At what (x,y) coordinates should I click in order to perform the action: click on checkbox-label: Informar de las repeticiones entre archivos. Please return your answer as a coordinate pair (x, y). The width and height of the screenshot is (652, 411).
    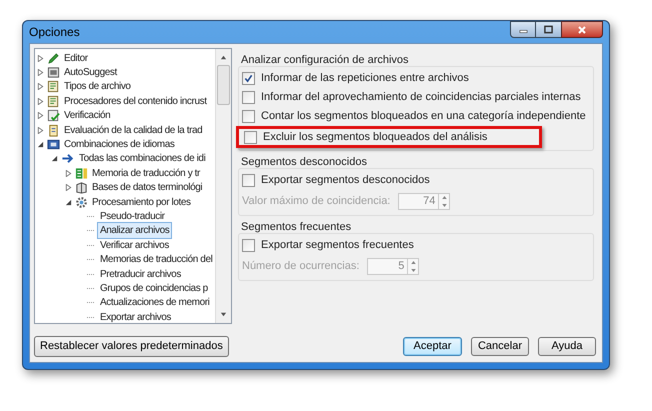
    Looking at the image, I should click on (365, 78).